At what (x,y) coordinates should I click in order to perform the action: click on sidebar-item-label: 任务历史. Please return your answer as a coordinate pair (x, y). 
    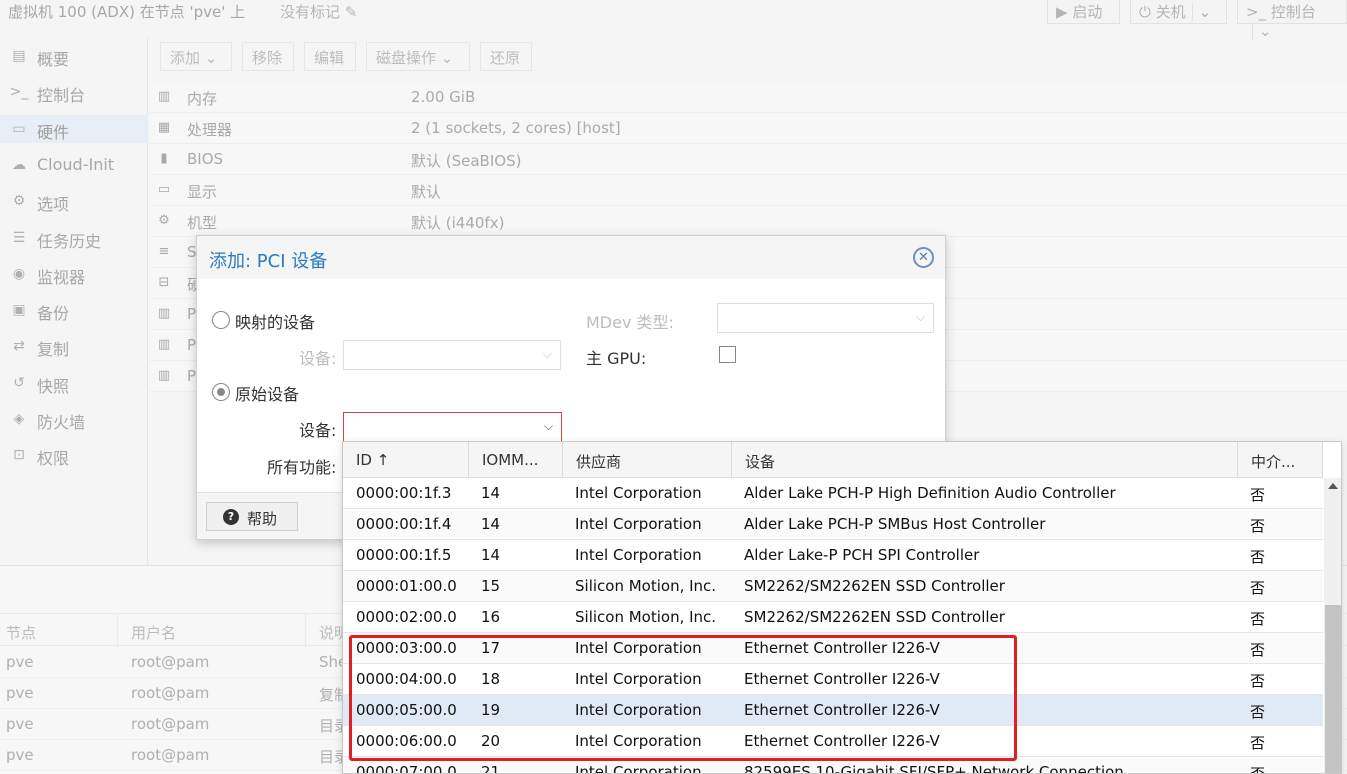
    Looking at the image, I should click on (69, 241).